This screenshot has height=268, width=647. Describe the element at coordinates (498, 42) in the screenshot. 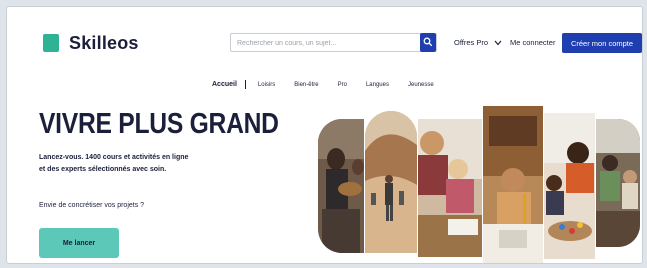

I see `chevron-down-icon` at that location.